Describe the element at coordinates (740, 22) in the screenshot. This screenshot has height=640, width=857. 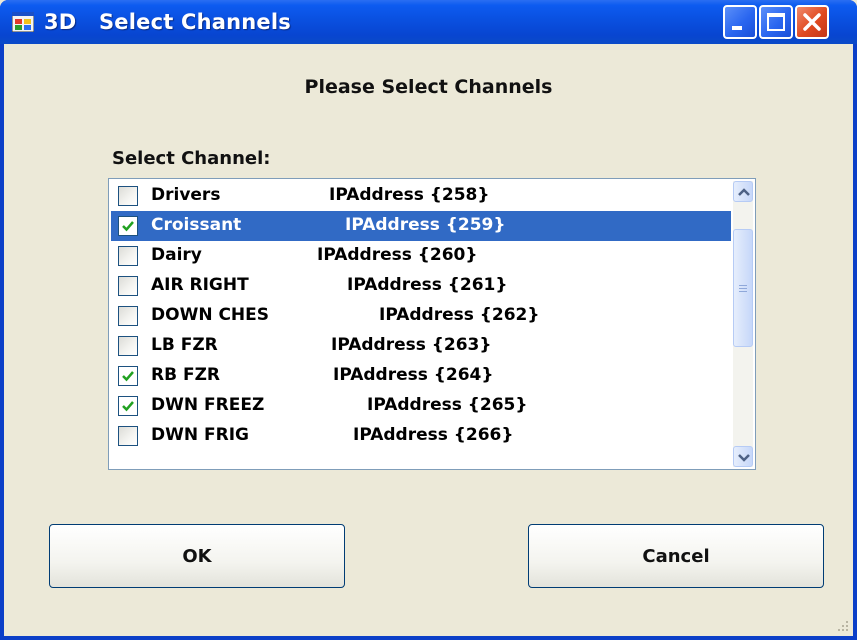
I see `minimize-button` at that location.